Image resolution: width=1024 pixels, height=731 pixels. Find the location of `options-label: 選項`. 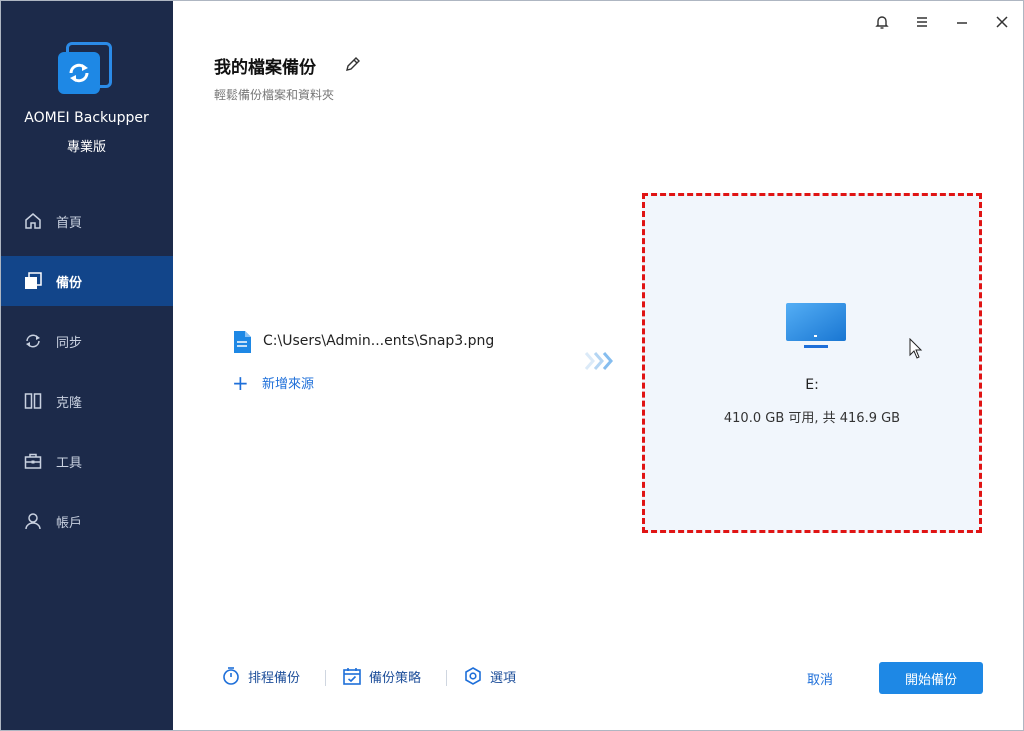

options-label: 選項 is located at coordinates (503, 678).